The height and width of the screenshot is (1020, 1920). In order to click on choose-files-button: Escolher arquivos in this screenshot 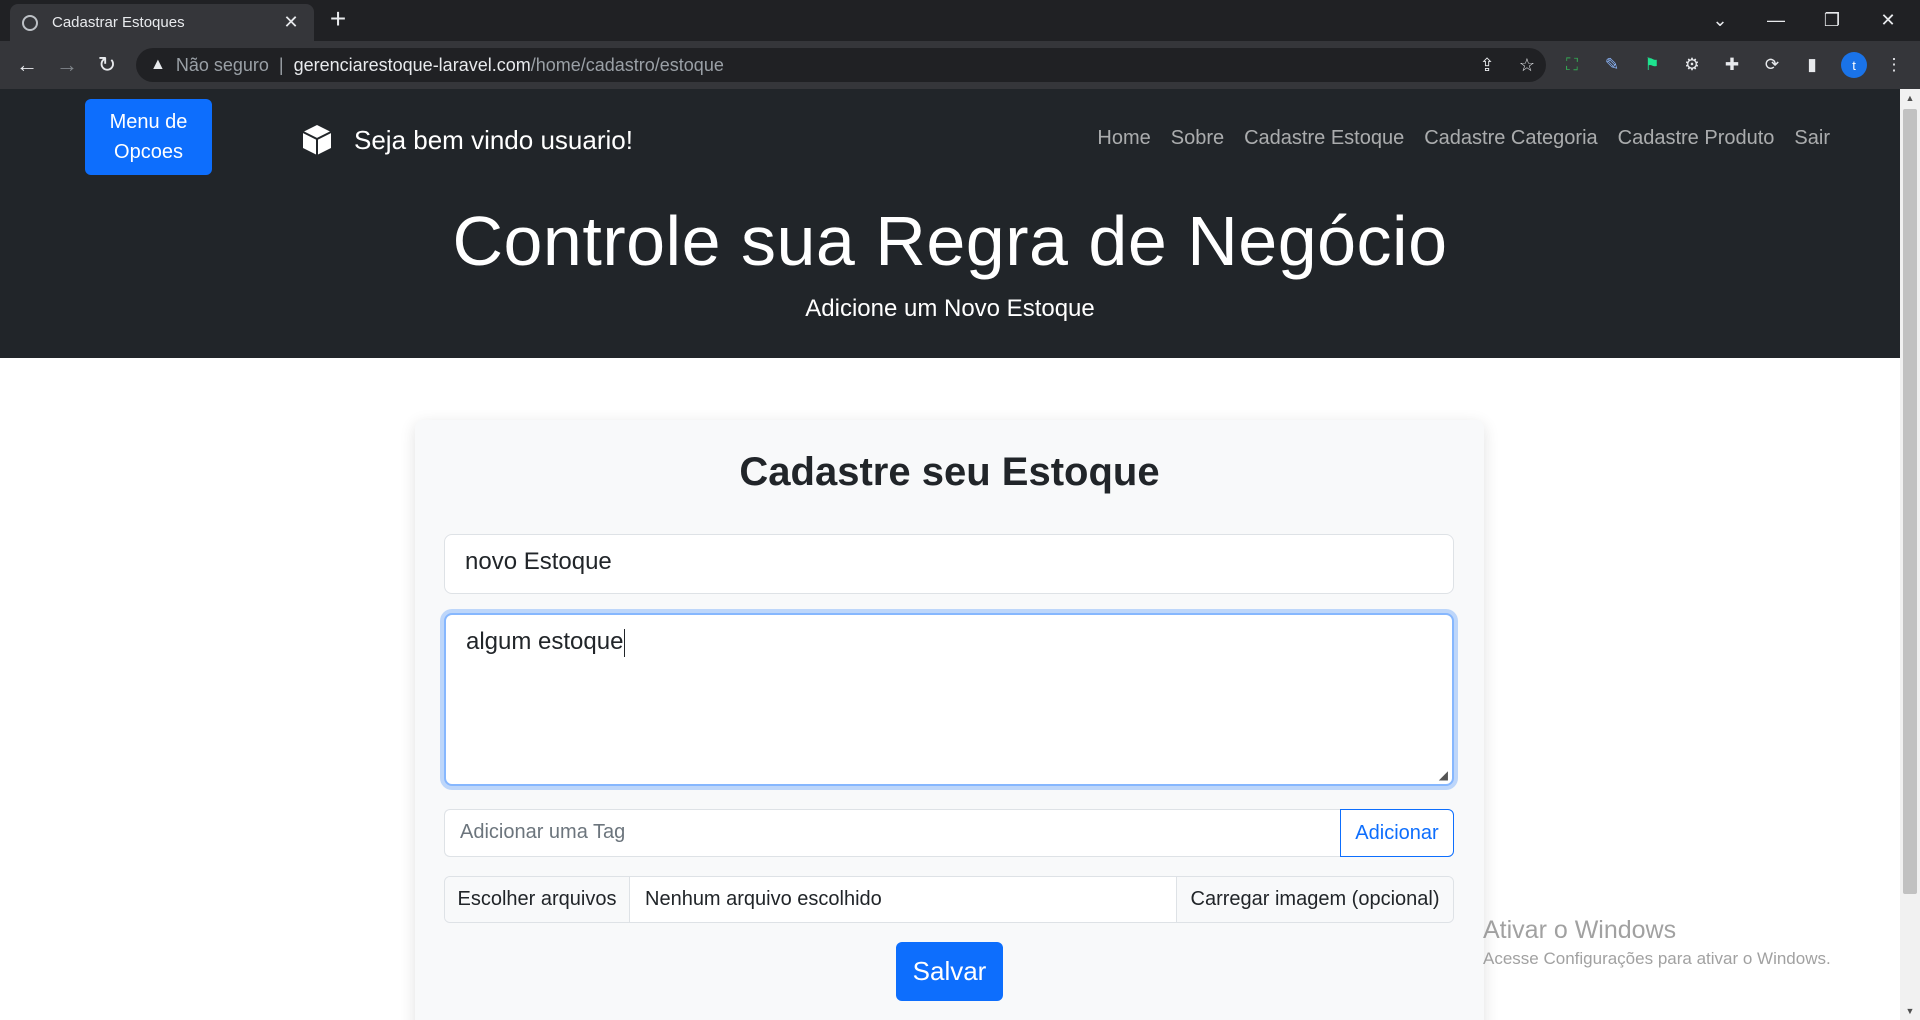, I will do `click(537, 899)`.